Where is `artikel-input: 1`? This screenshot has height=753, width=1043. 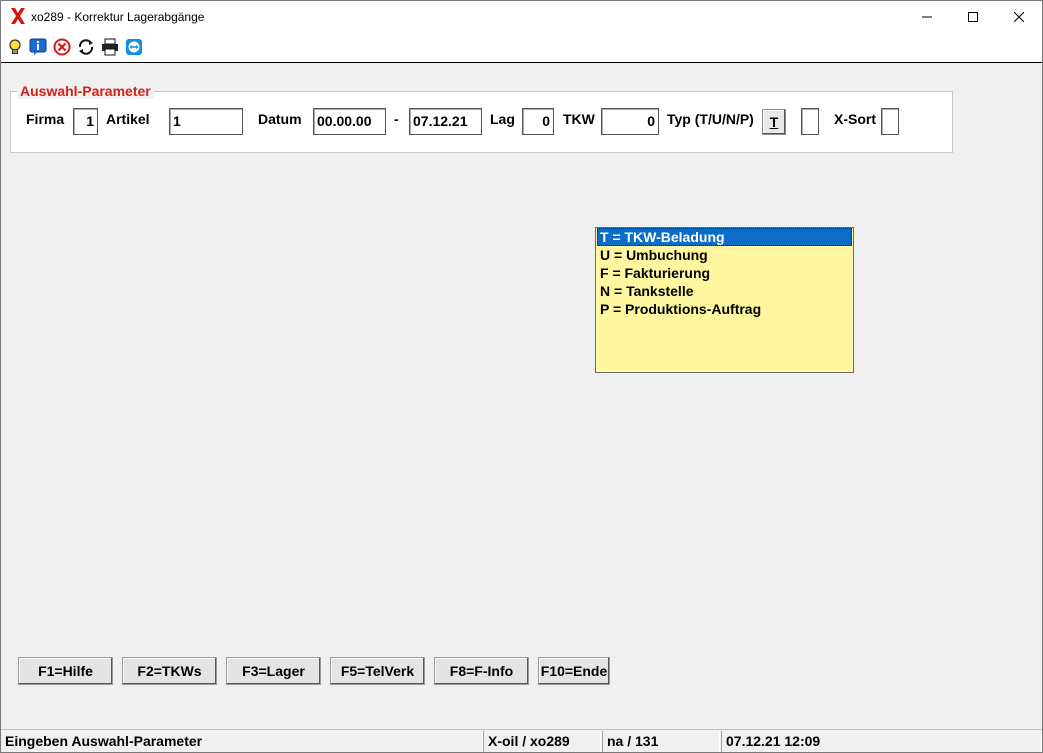
artikel-input: 1 is located at coordinates (206, 121).